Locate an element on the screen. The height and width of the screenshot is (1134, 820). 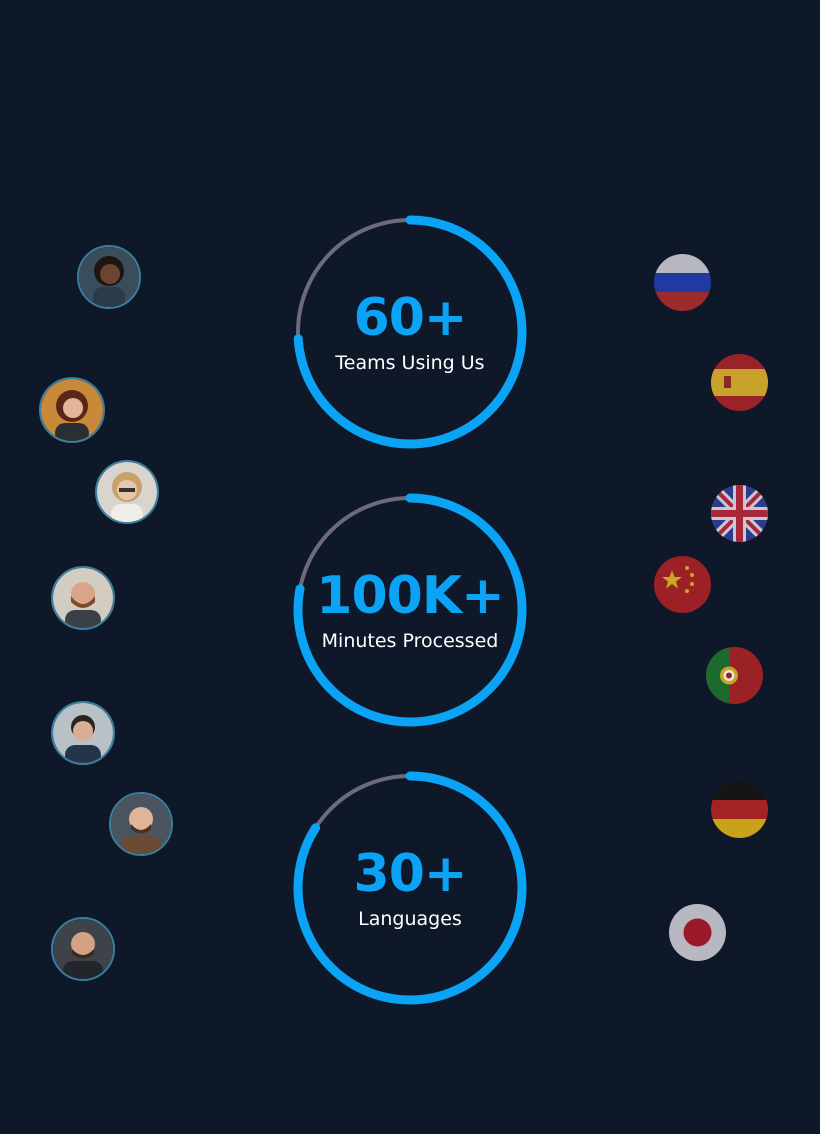
avatar-man-beard is located at coordinates (83, 598).